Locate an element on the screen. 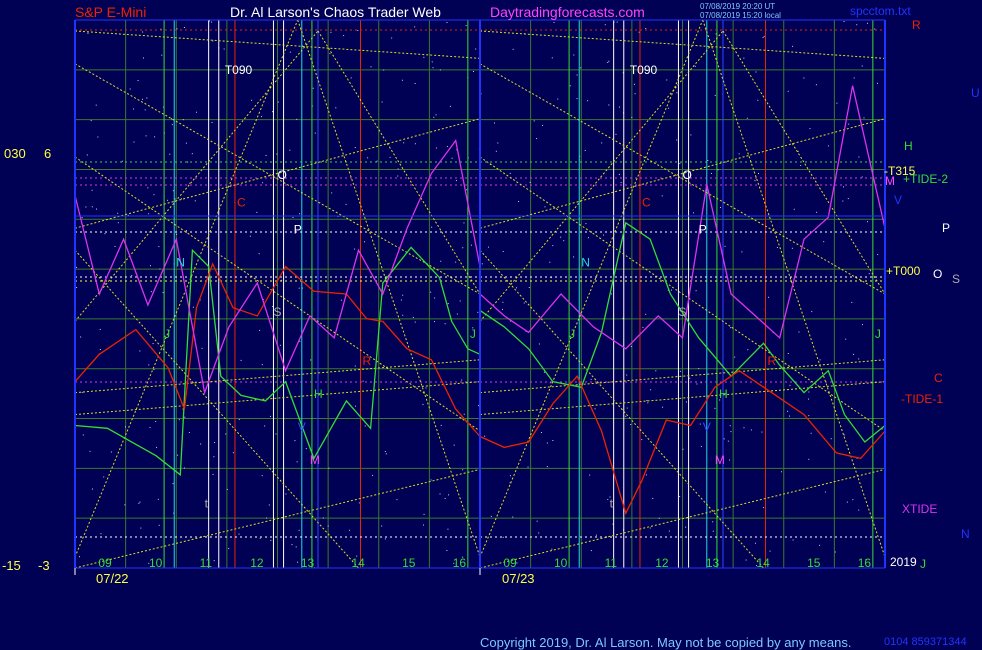 Image resolution: width=982 pixels, height=650 pixels. panel-letter-h: H is located at coordinates (318, 394).